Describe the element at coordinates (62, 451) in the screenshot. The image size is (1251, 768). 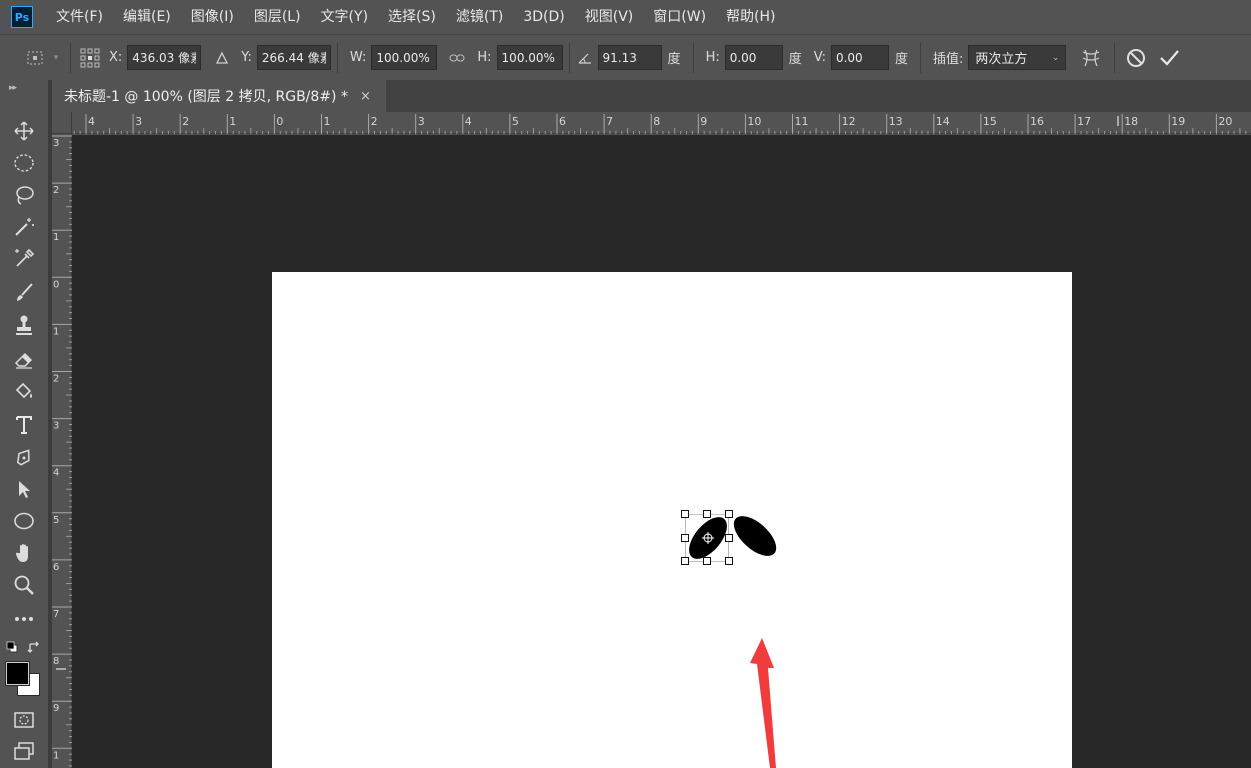
I see `vertical-ruler: 3 2 1 0 1 2 3 4 5 6 7 8 9 1` at that location.